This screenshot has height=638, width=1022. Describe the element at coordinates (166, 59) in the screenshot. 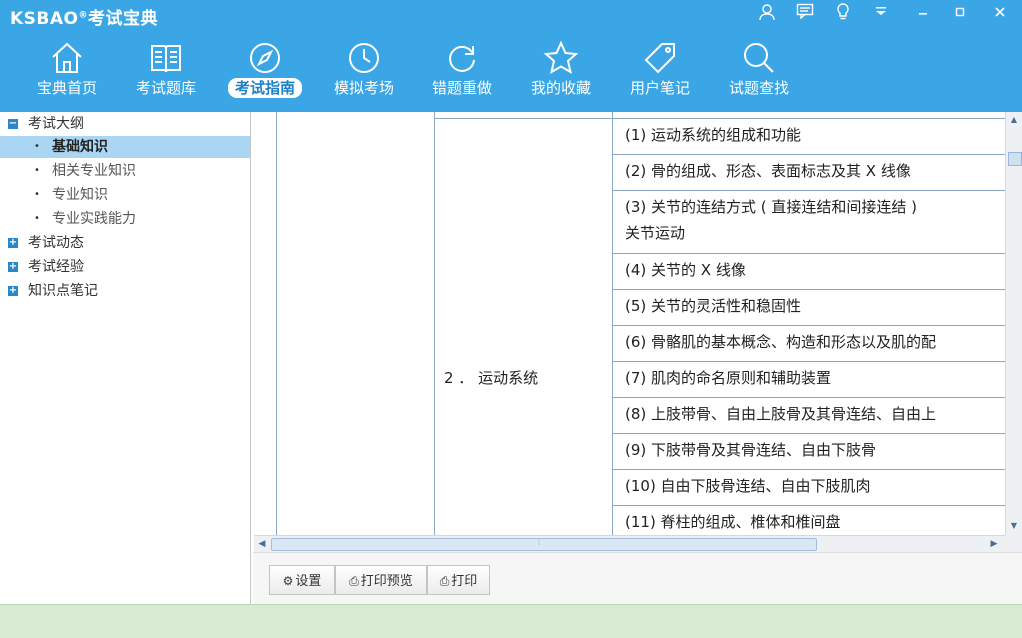

I see `book-icon` at that location.